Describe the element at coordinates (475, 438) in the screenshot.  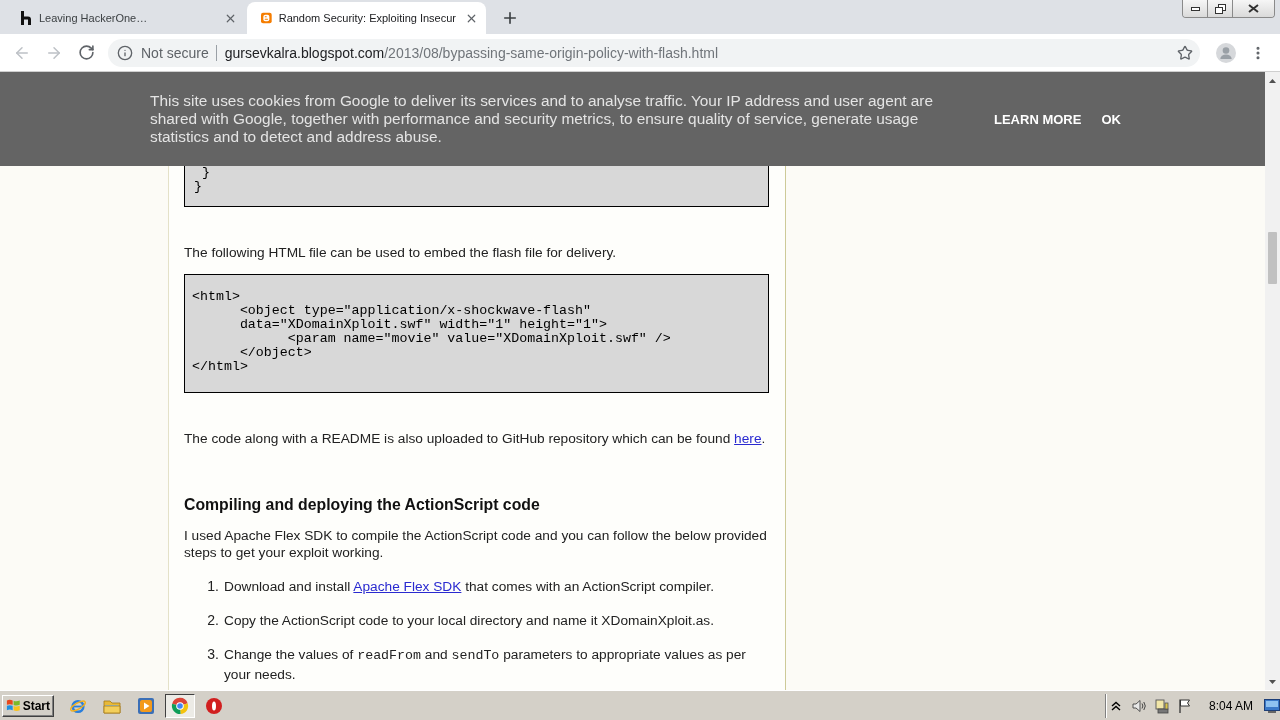
I see `body-text: The code along with a README is also uploaded to GitHub repository which can be found here.` at that location.